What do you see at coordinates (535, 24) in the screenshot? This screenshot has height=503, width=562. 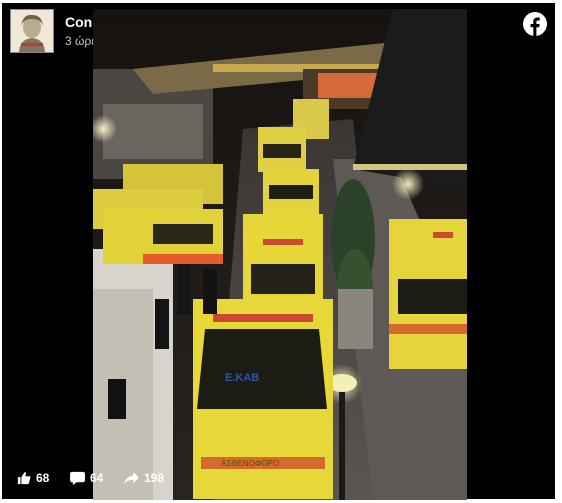 I see `facebook-icon` at bounding box center [535, 24].